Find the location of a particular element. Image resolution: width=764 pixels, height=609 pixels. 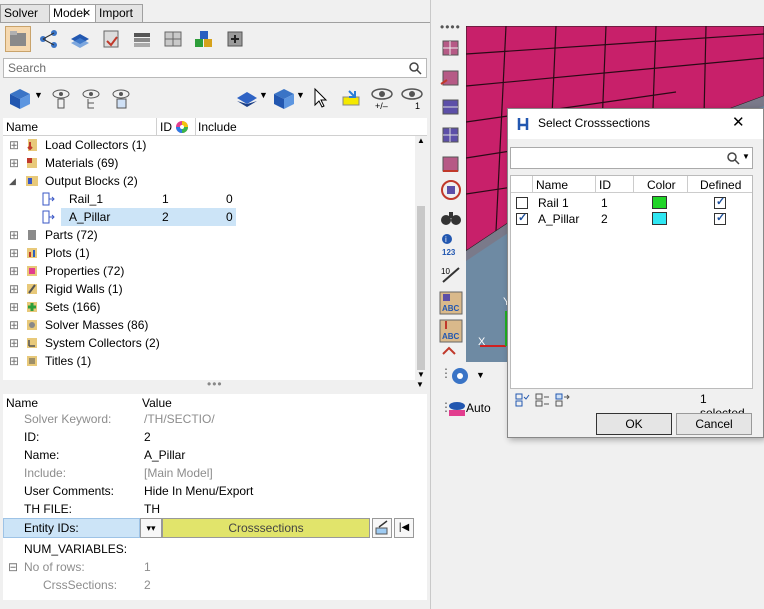

collapse-icon: ◢ is located at coordinates (12, 181).